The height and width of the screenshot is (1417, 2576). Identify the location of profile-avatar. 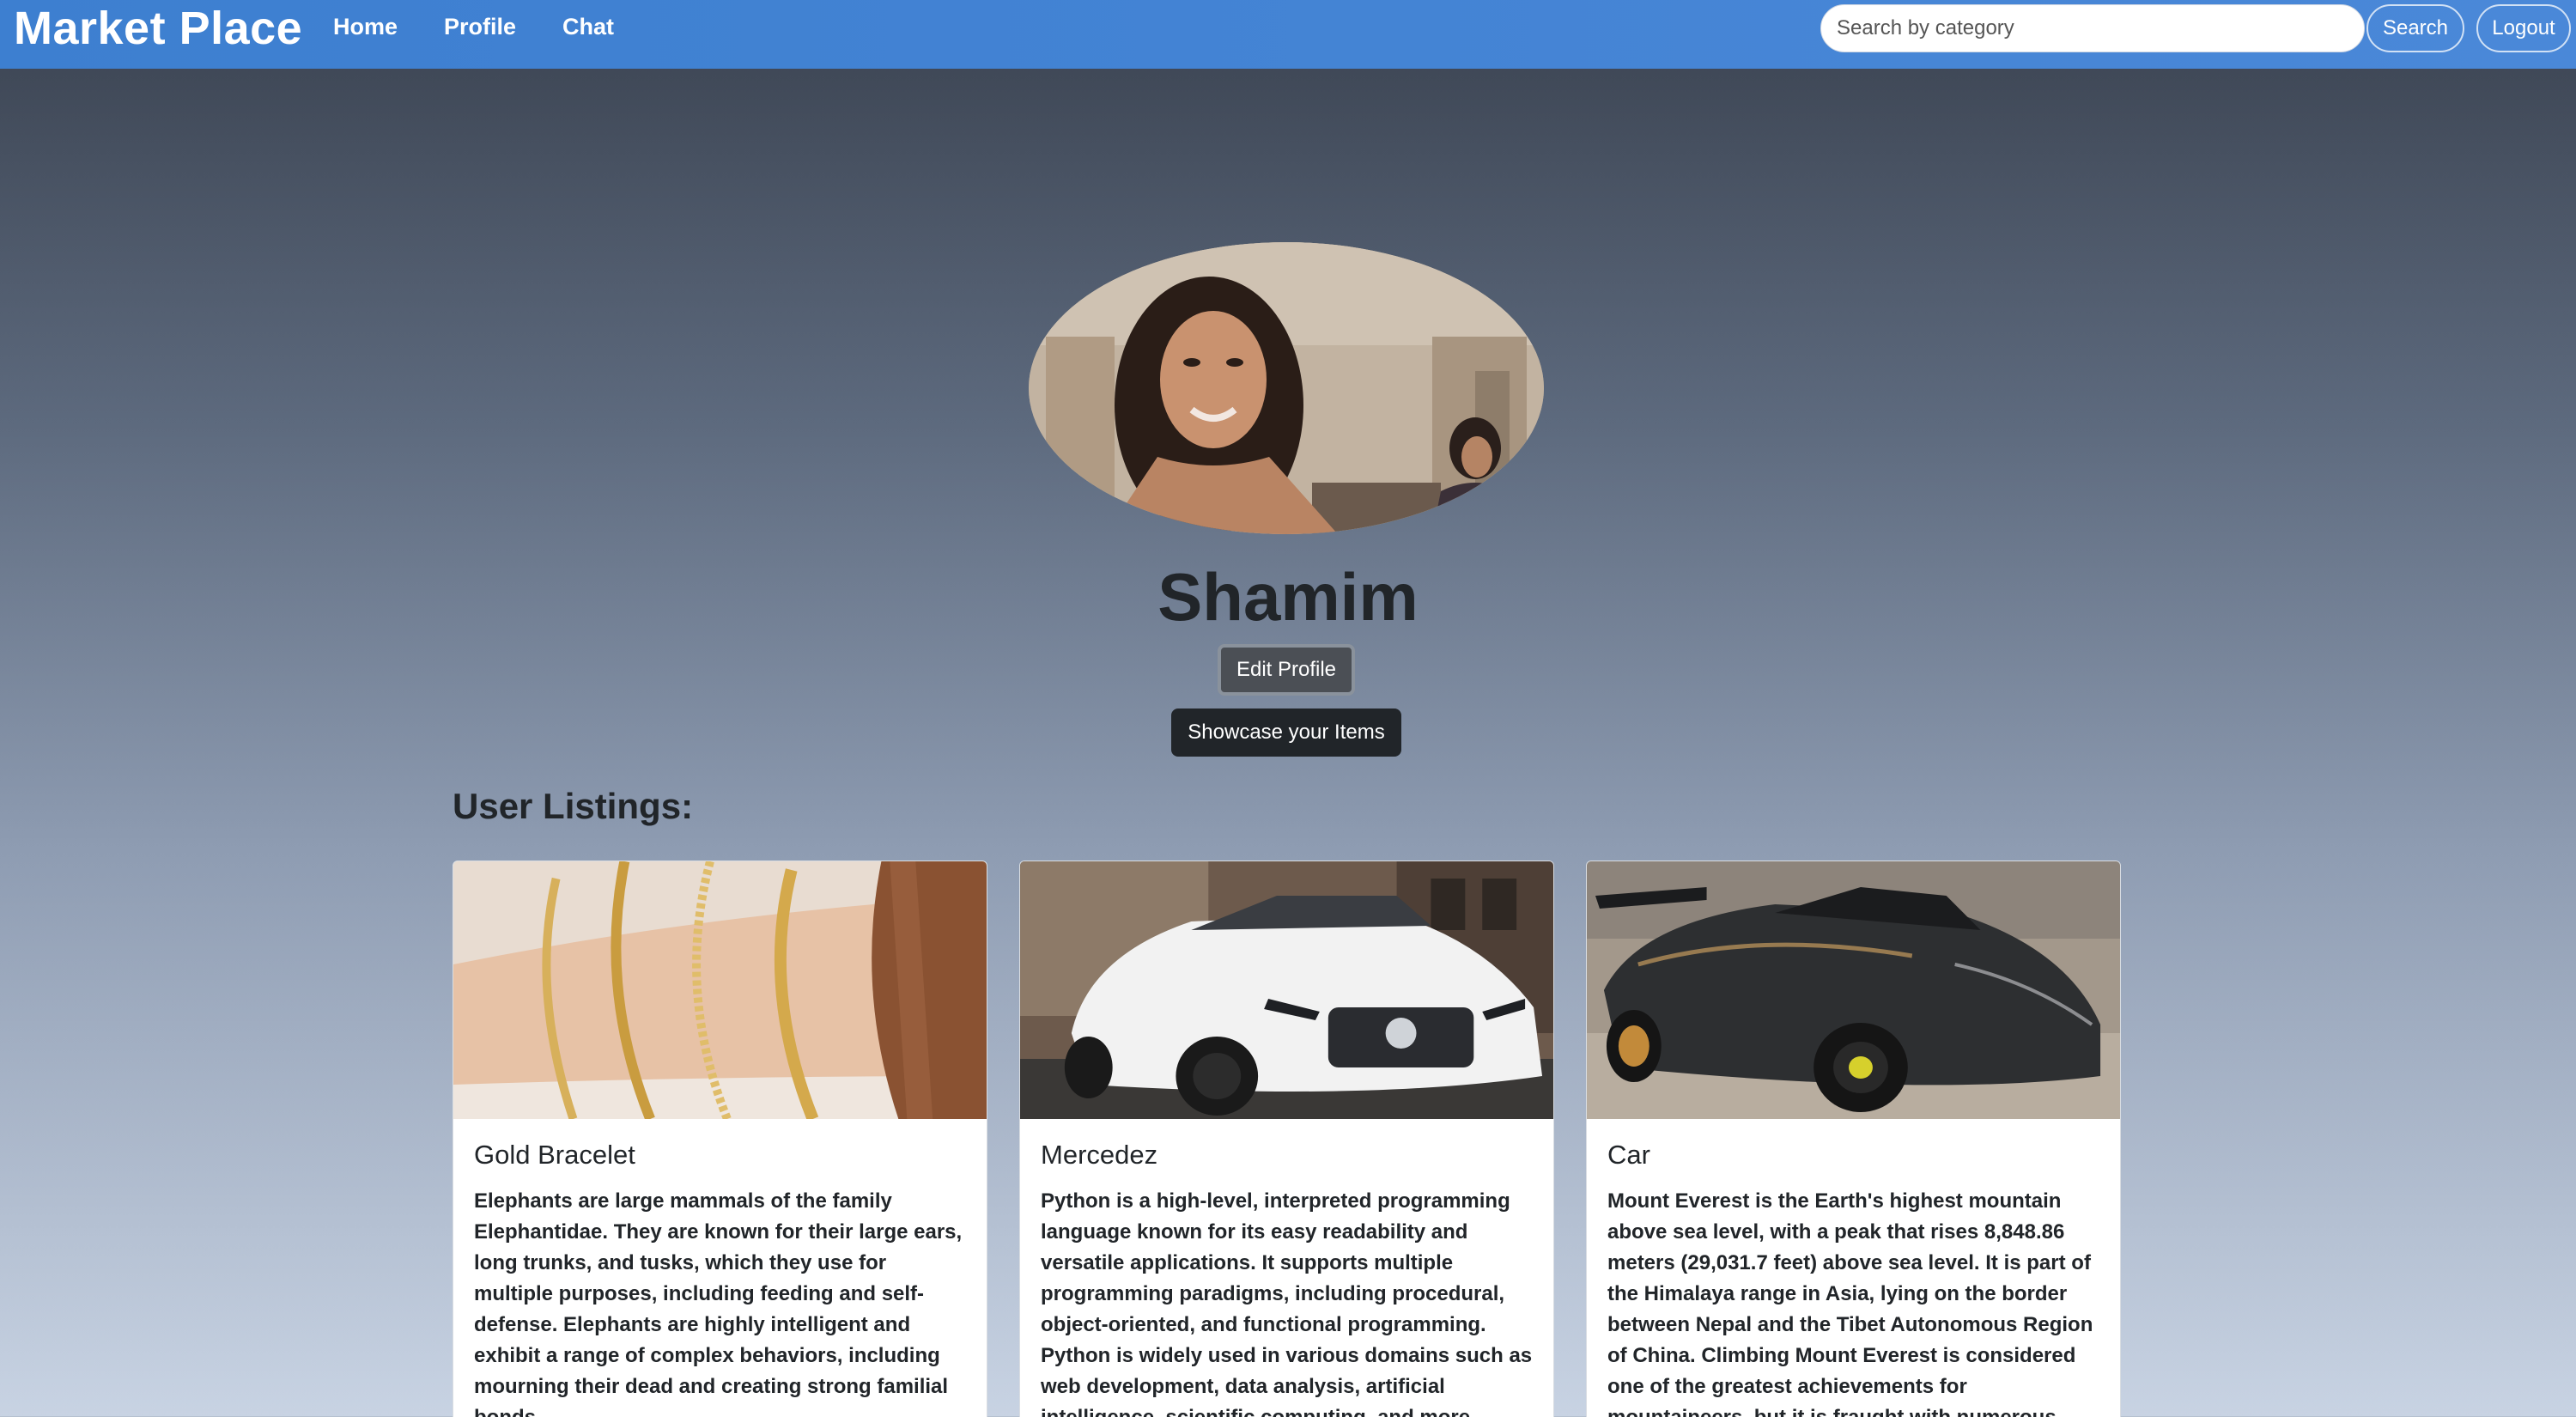
(1287, 388).